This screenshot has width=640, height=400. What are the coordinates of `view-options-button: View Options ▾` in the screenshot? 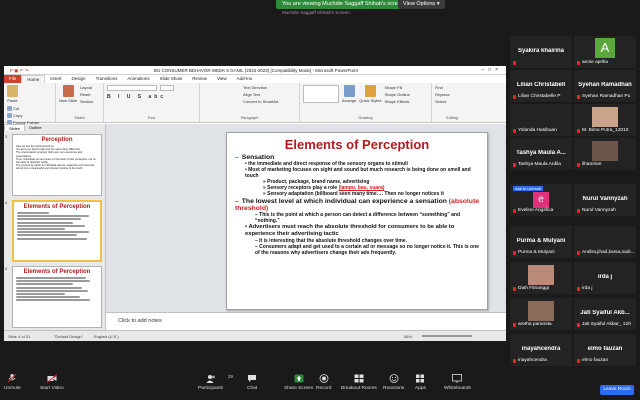 It's located at (421, 4).